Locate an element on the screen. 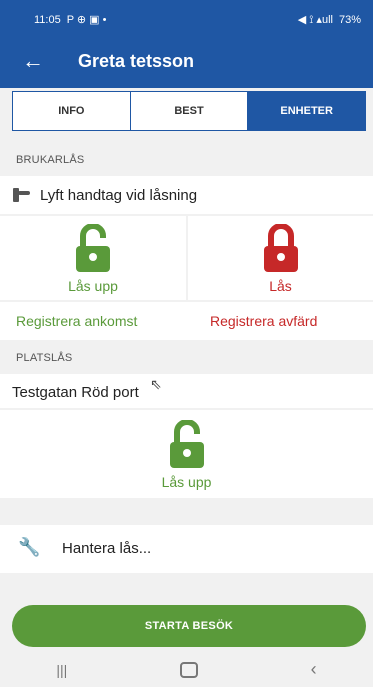 The image size is (373, 687). brukarlas-header: BRUKARLÅS is located at coordinates (50, 160).